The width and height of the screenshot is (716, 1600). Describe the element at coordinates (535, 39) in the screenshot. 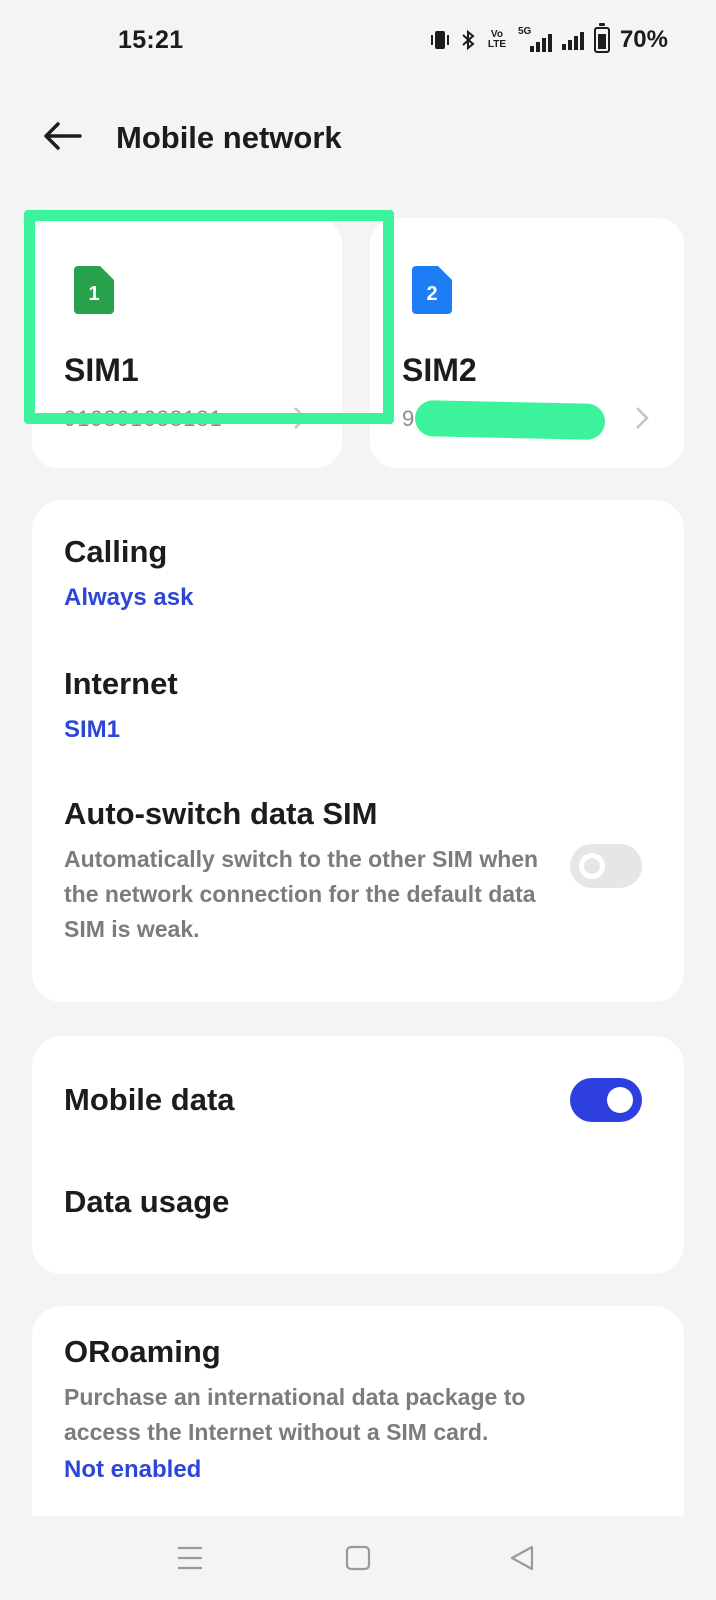

I see `signal-5g-icon: 5G` at that location.